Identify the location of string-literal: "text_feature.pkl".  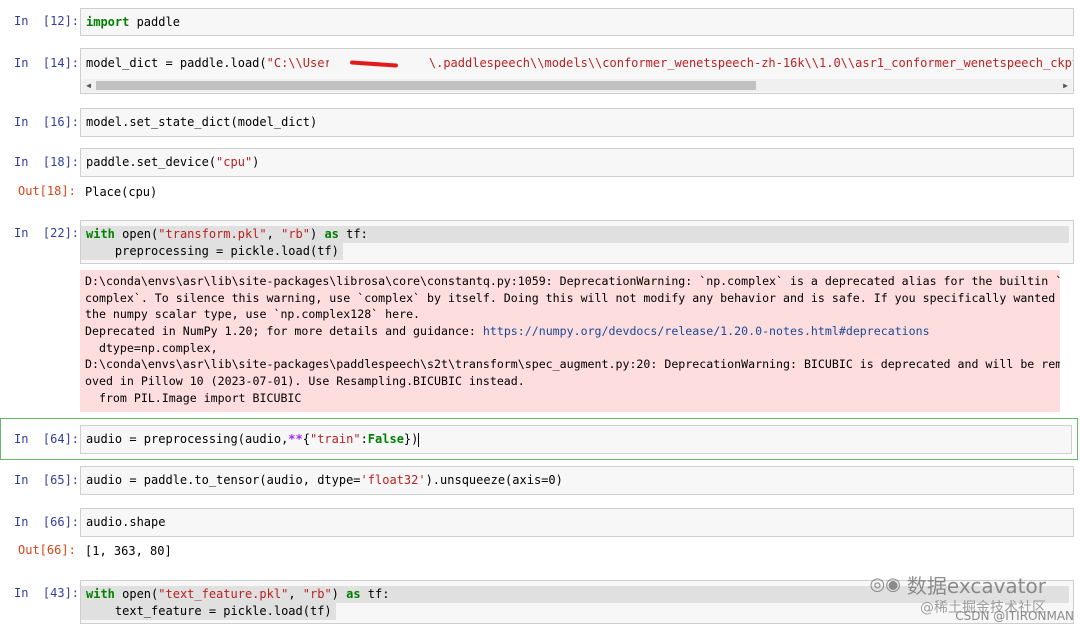
(223, 594).